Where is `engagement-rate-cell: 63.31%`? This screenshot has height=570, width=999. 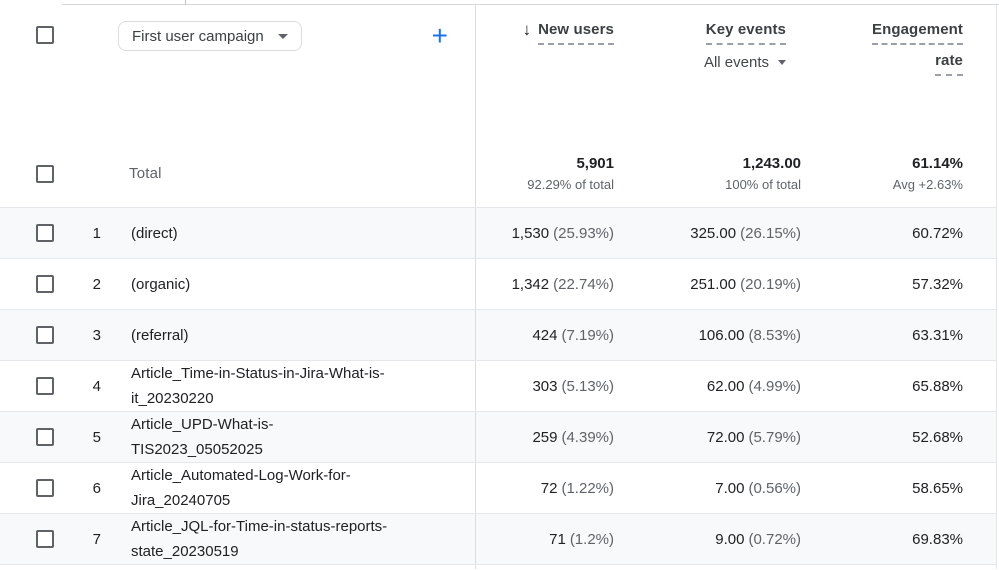 engagement-rate-cell: 63.31% is located at coordinates (882, 335).